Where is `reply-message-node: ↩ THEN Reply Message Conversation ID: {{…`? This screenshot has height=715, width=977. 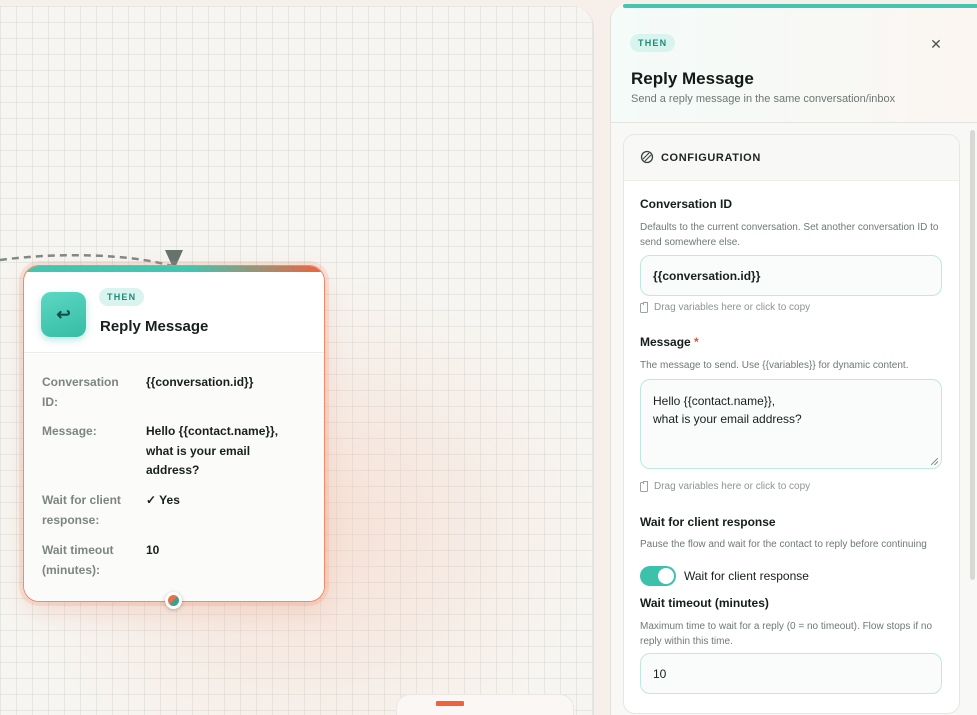
reply-message-node: ↩ THEN Reply Message Conversation ID: {{… is located at coordinates (174, 433).